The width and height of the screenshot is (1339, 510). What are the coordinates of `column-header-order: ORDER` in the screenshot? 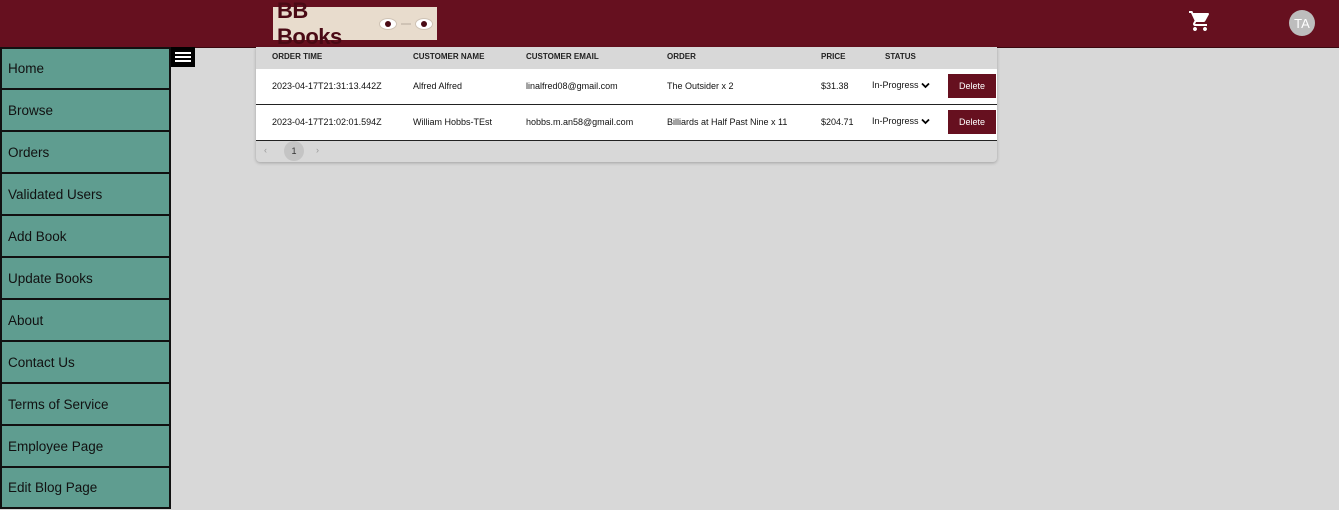 It's located at (681, 56).